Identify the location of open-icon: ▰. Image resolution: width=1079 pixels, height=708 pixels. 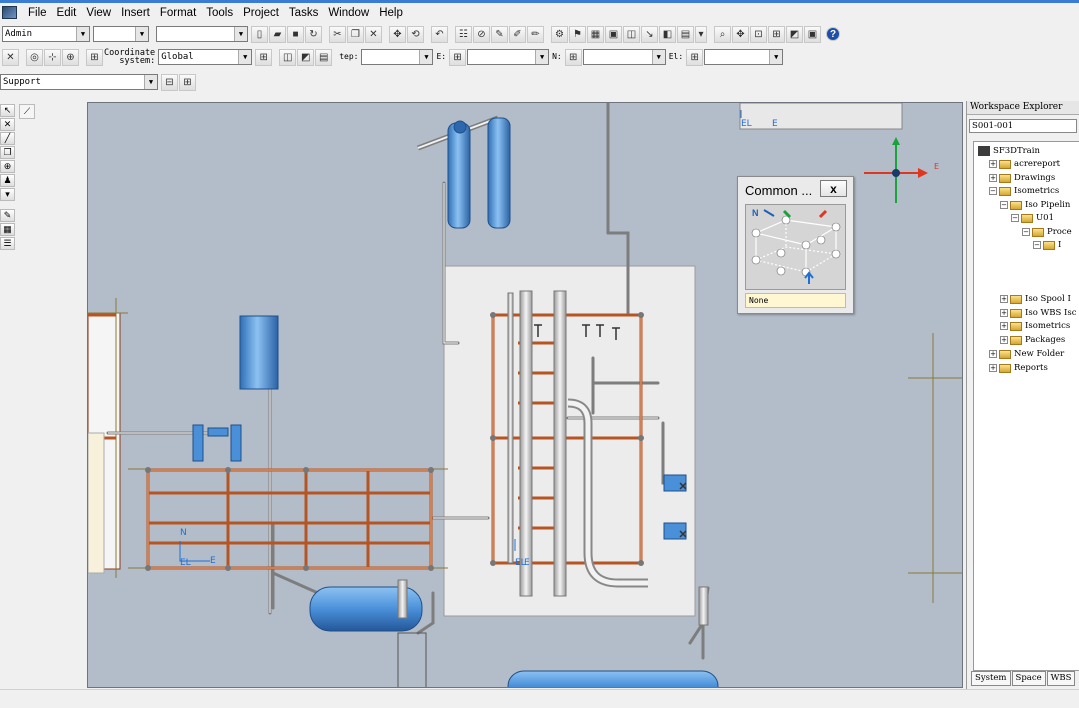
(277, 34).